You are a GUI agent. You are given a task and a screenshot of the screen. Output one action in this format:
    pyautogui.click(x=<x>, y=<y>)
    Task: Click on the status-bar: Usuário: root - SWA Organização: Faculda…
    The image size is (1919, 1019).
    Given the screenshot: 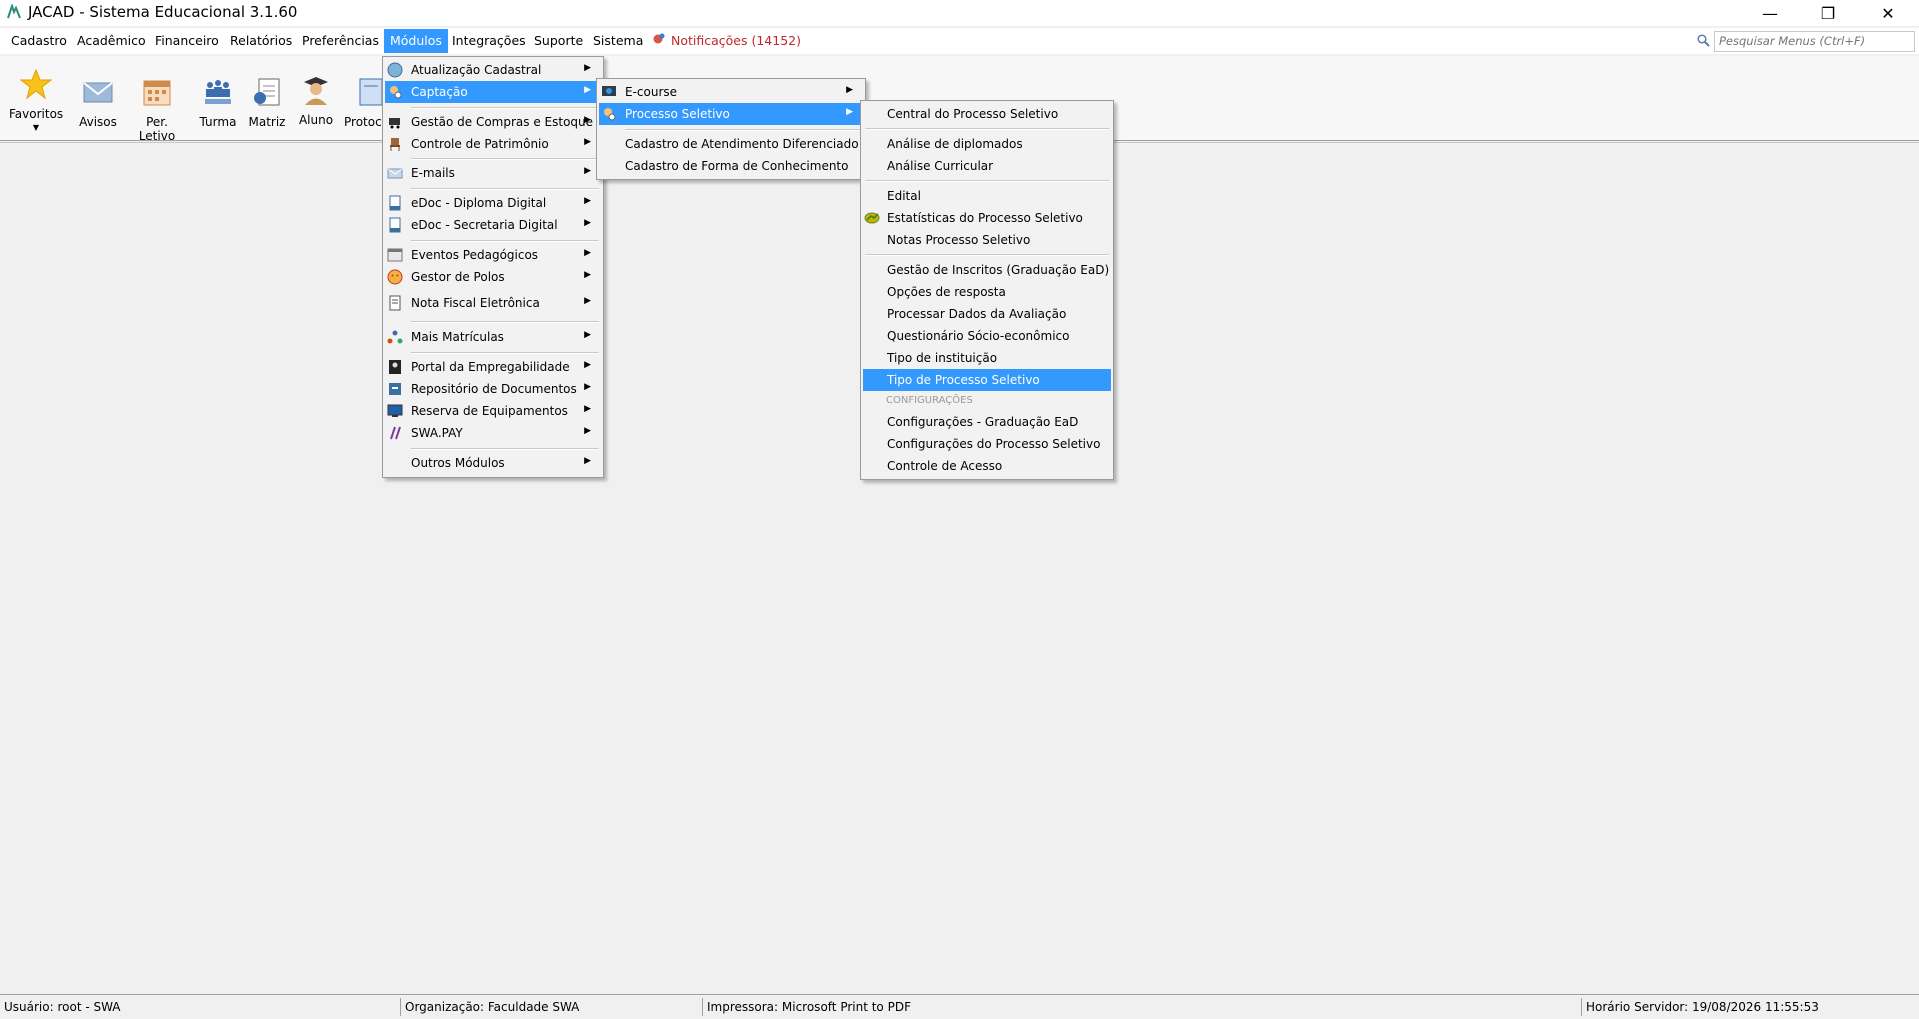 What is the action you would take?
    pyautogui.click(x=959, y=1006)
    